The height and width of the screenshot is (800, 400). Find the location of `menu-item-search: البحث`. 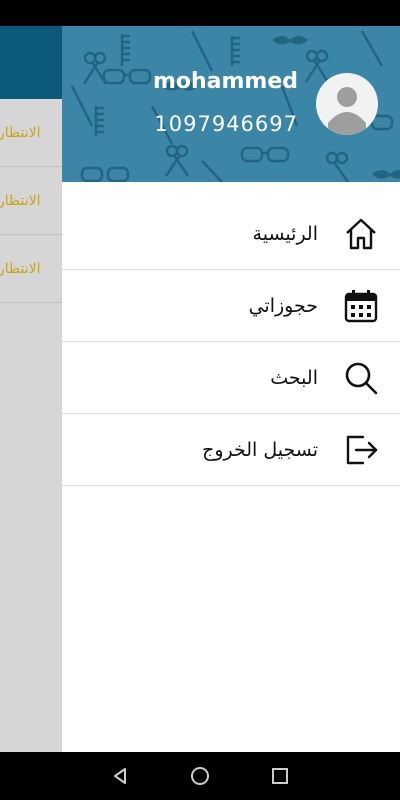

menu-item-search: البحث is located at coordinates (231, 378).